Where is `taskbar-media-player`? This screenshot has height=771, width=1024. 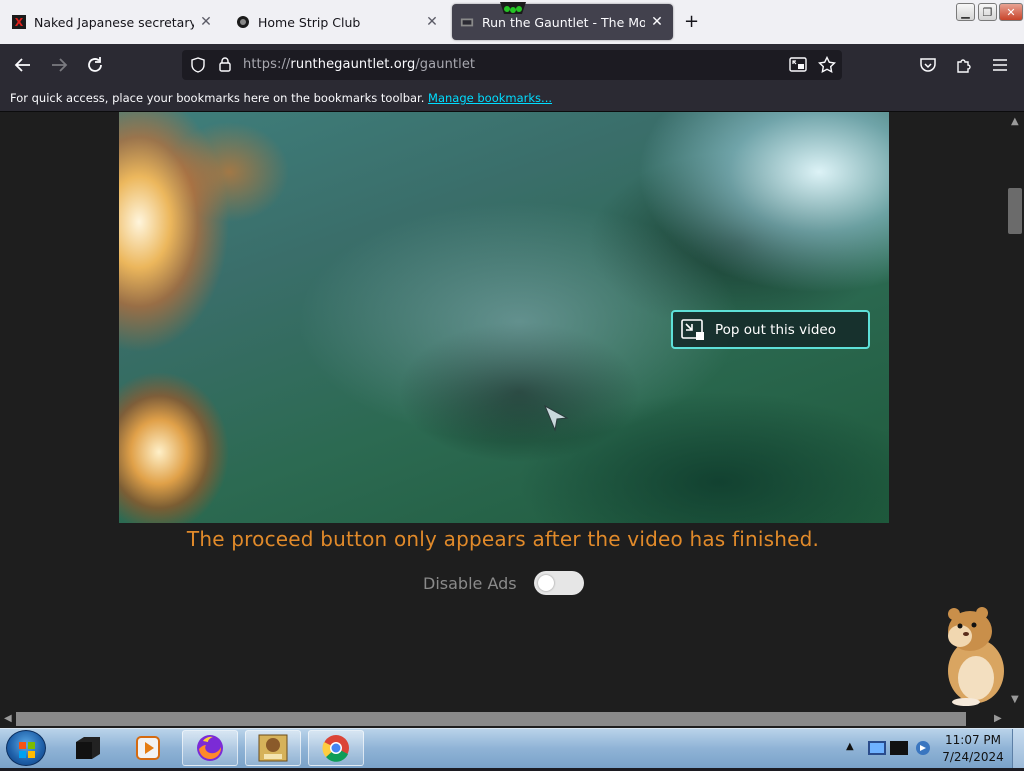
taskbar-media-player is located at coordinates (148, 748).